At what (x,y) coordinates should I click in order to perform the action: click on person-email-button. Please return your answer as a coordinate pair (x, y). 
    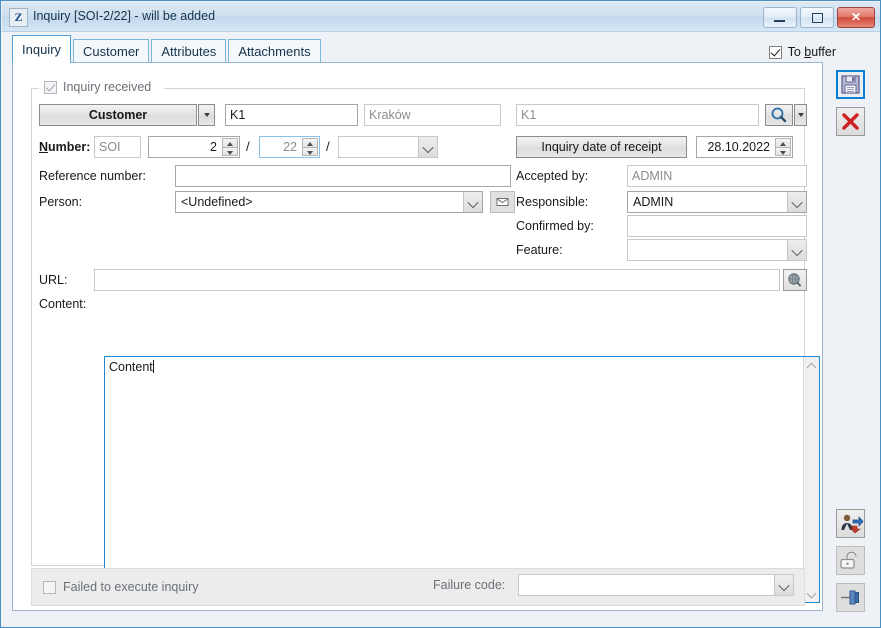
    Looking at the image, I should click on (502, 202).